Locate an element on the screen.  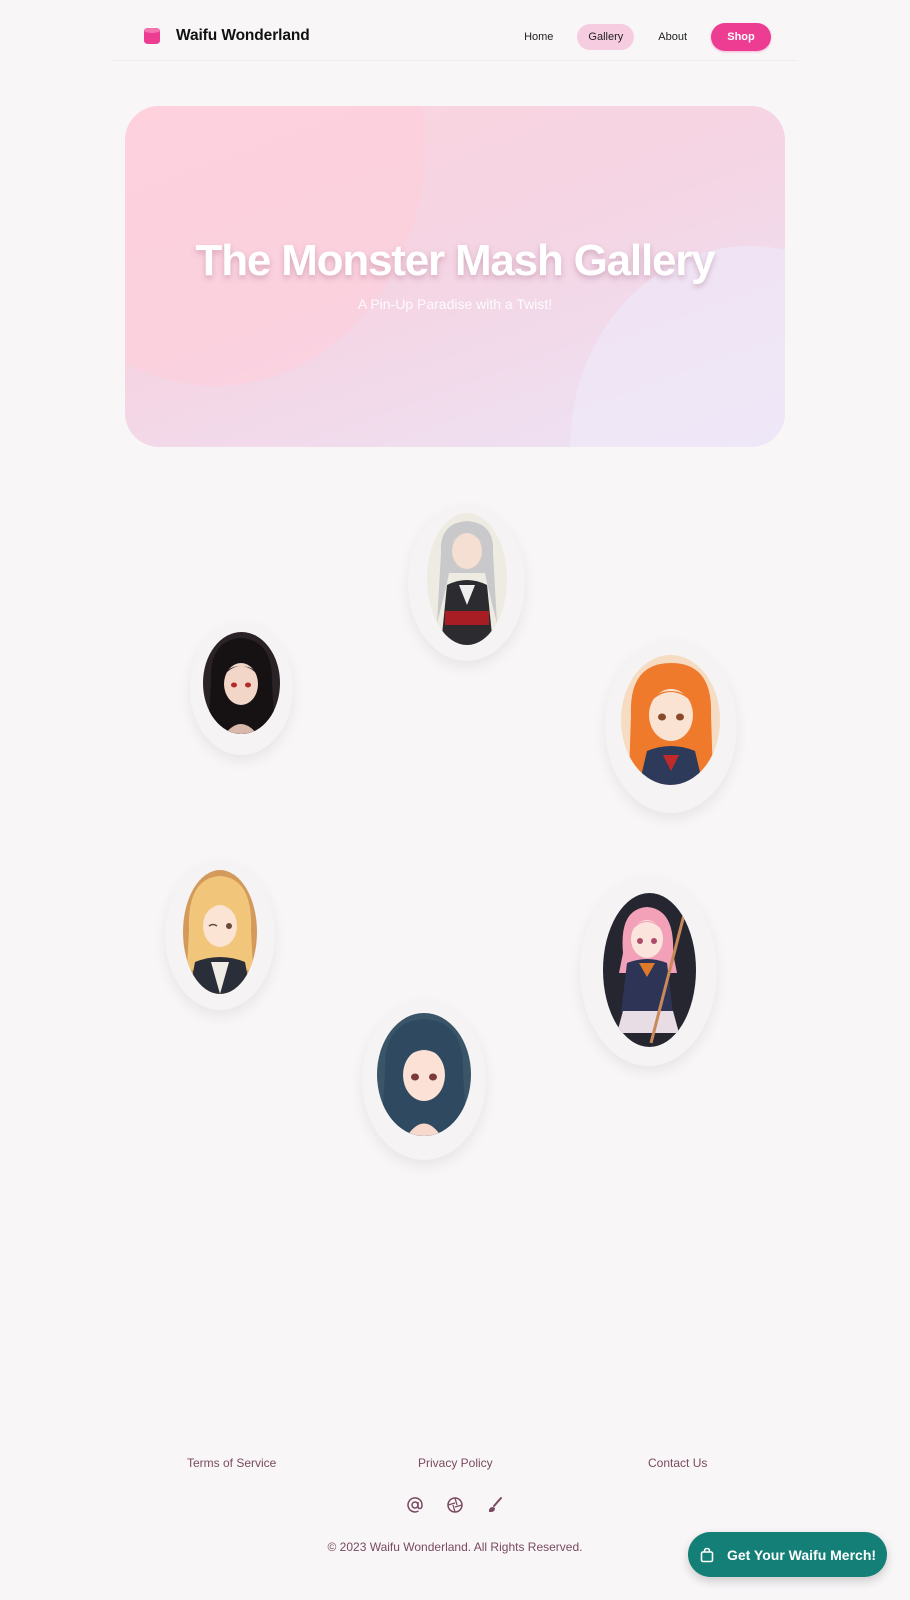
brand: Waifu Wonderland is located at coordinates (226, 36).